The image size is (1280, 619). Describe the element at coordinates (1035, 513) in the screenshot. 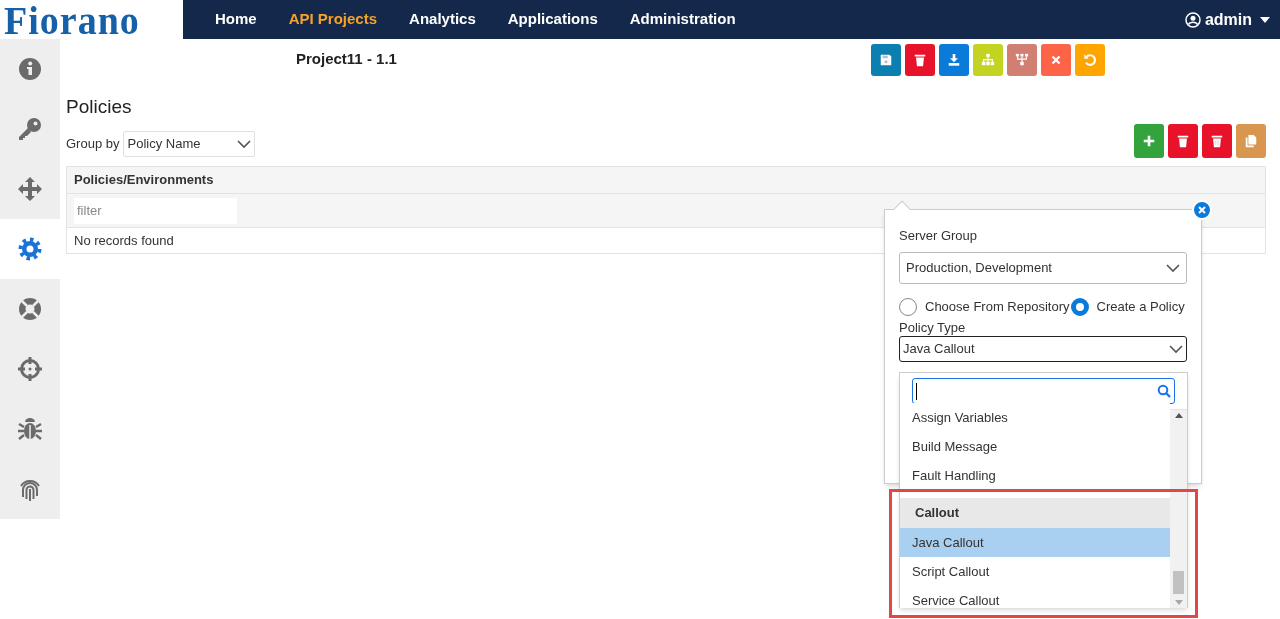

I see `group-header: Callout` at that location.